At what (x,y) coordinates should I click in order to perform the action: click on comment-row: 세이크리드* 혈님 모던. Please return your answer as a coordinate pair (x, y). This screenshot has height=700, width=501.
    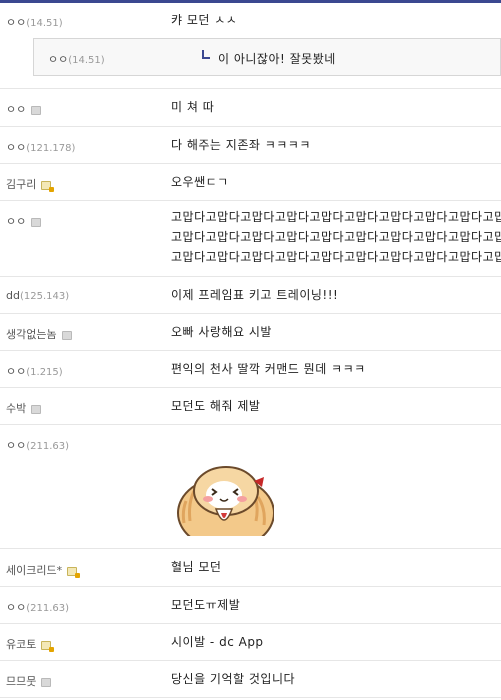
    Looking at the image, I should click on (250, 568).